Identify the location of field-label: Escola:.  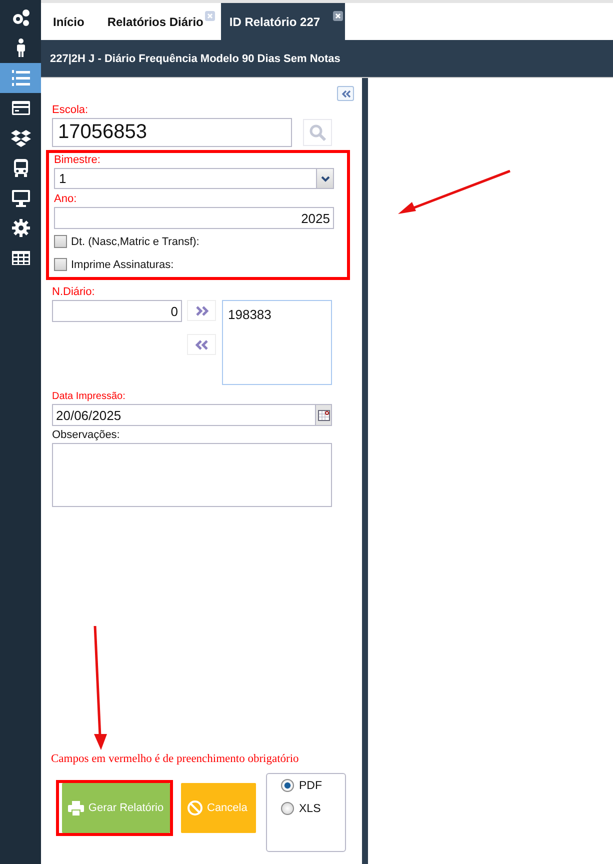
(70, 110).